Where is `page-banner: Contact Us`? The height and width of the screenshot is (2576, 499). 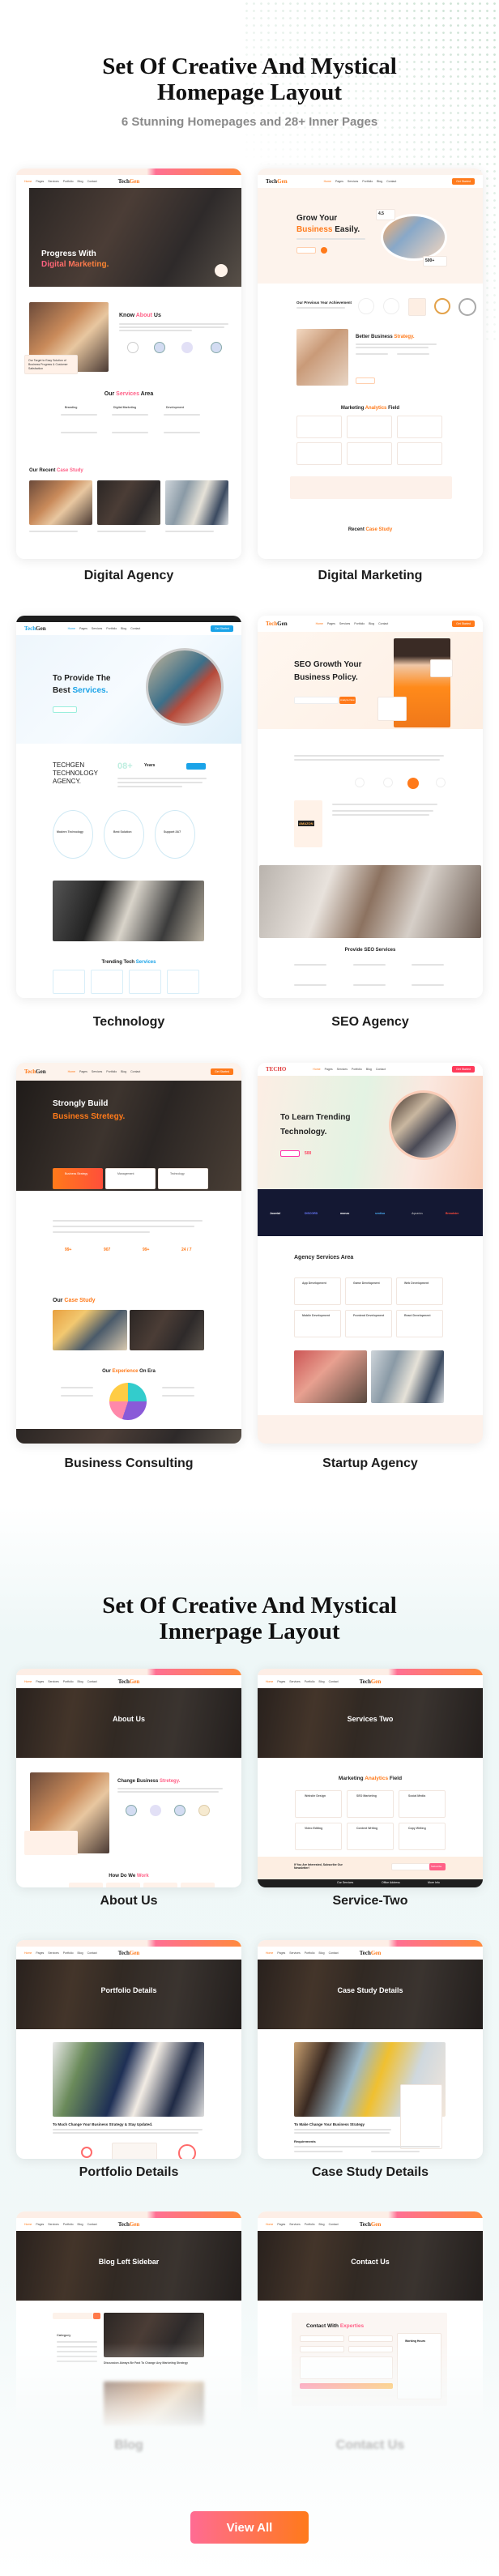
page-banner: Contact Us is located at coordinates (370, 2266).